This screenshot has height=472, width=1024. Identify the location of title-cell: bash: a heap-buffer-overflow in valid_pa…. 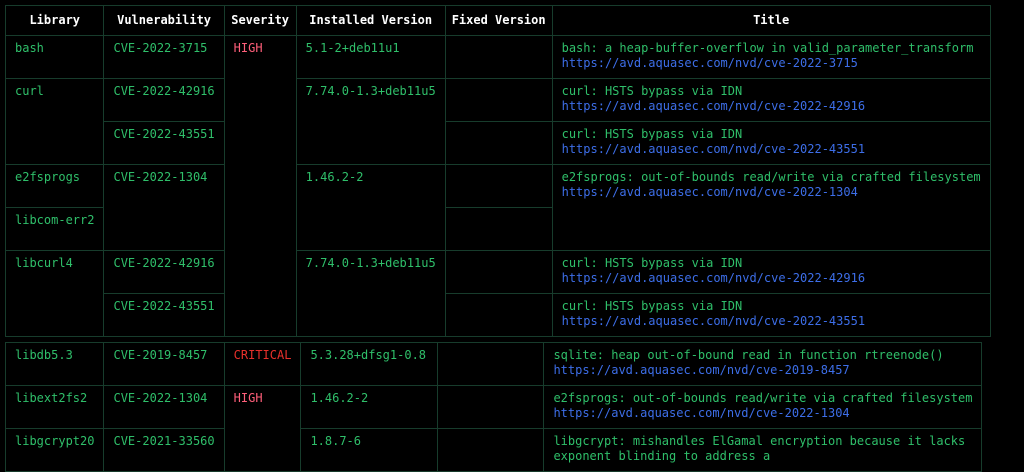
(771, 57).